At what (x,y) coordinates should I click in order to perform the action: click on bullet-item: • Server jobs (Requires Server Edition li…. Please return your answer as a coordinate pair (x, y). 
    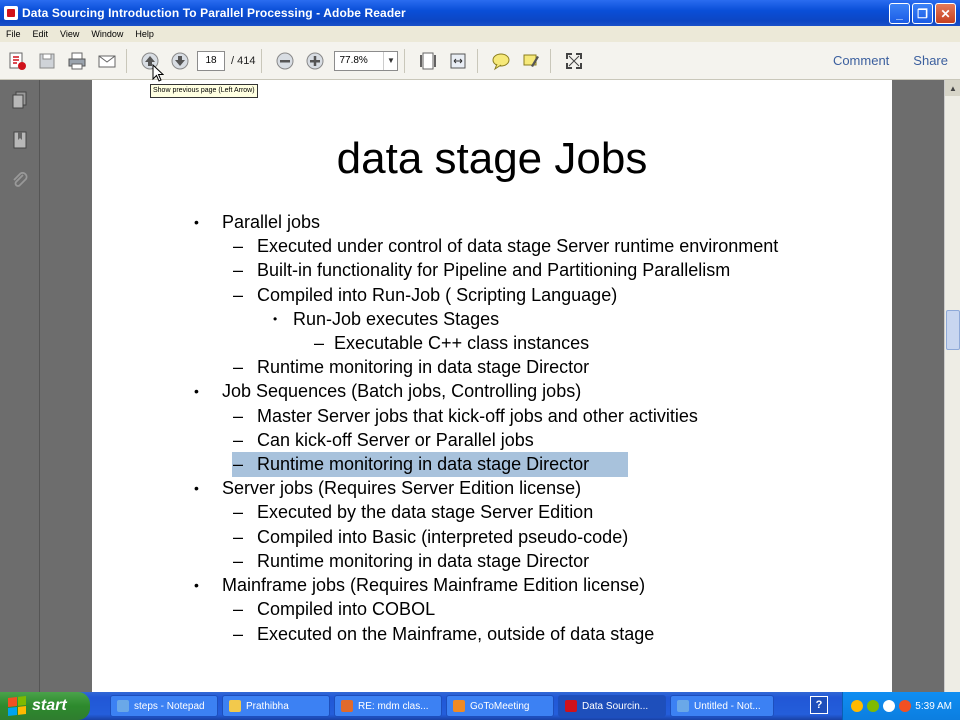
    Looking at the image, I should click on (388, 488).